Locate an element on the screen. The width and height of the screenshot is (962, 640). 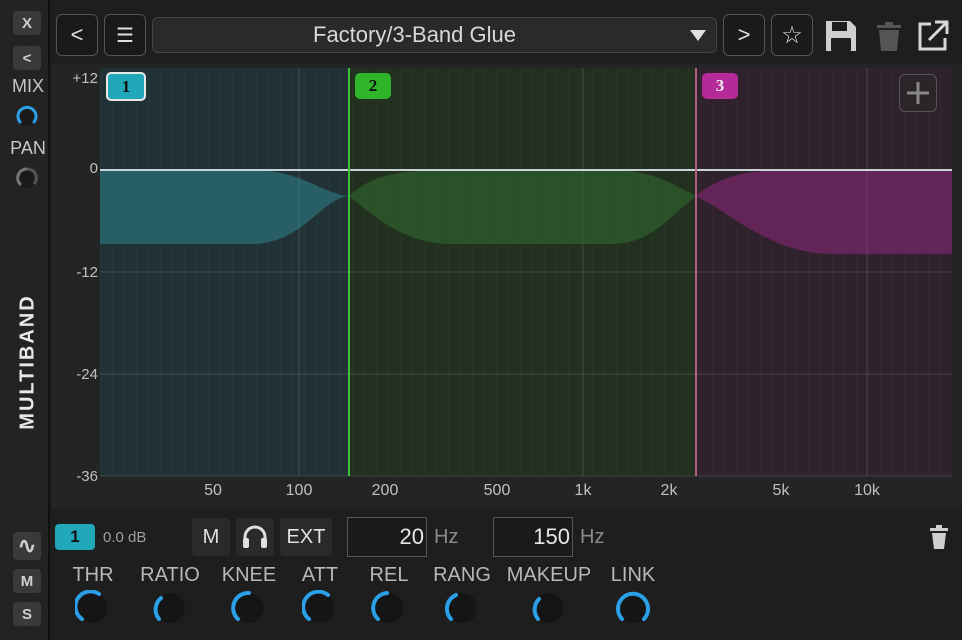
knob-label-link: LINK is located at coordinates (633, 575).